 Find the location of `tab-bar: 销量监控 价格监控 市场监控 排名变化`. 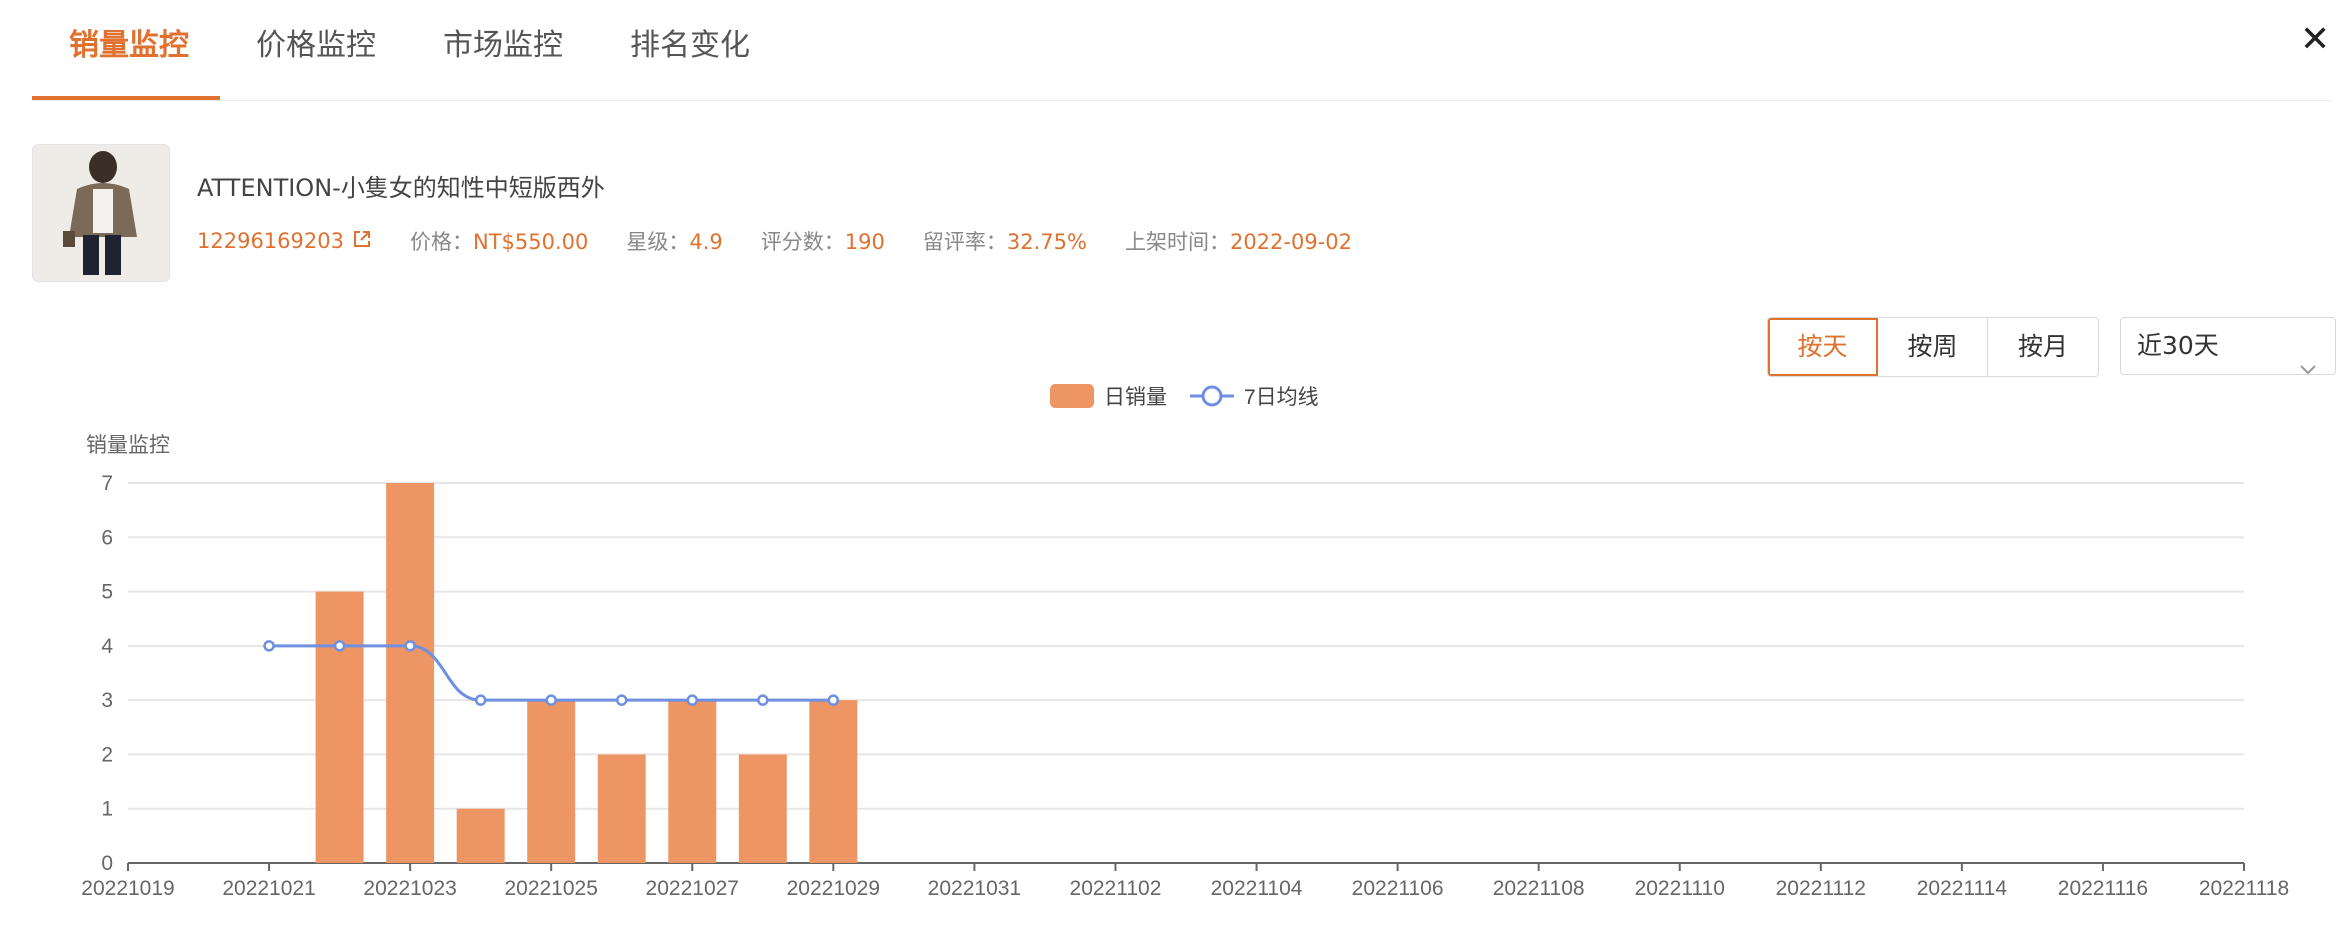

tab-bar: 销量监控 价格监控 市场监控 排名变化 is located at coordinates (1182, 50).